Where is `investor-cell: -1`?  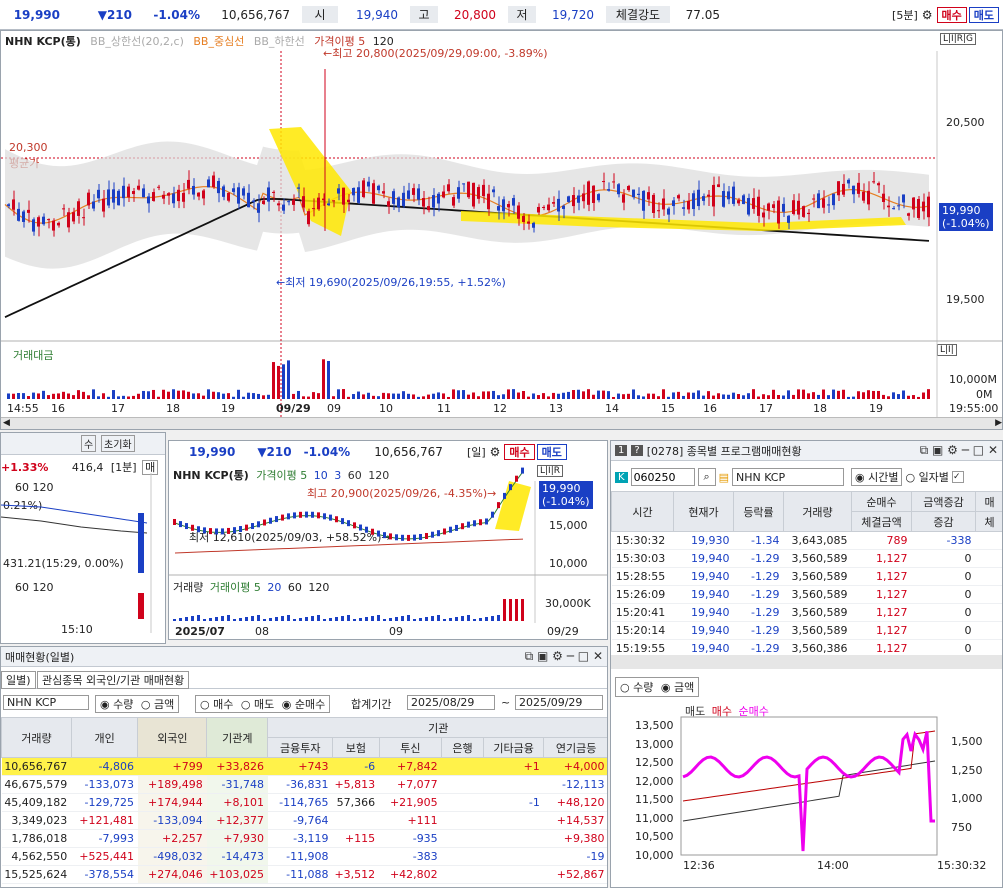 investor-cell: -1 is located at coordinates (513, 802).